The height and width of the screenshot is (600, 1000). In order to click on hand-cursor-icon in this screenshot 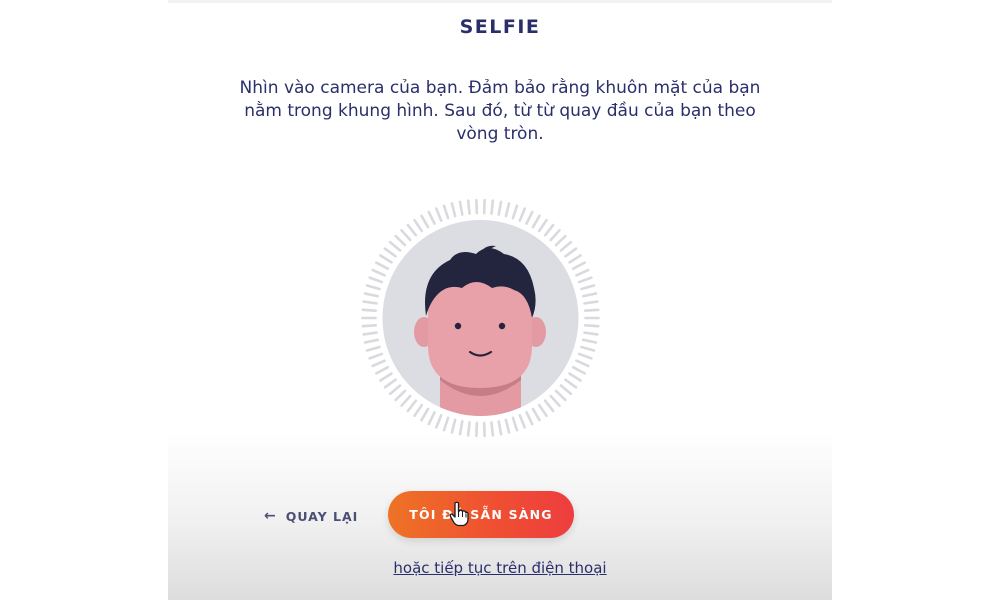, I will do `click(459, 514)`.